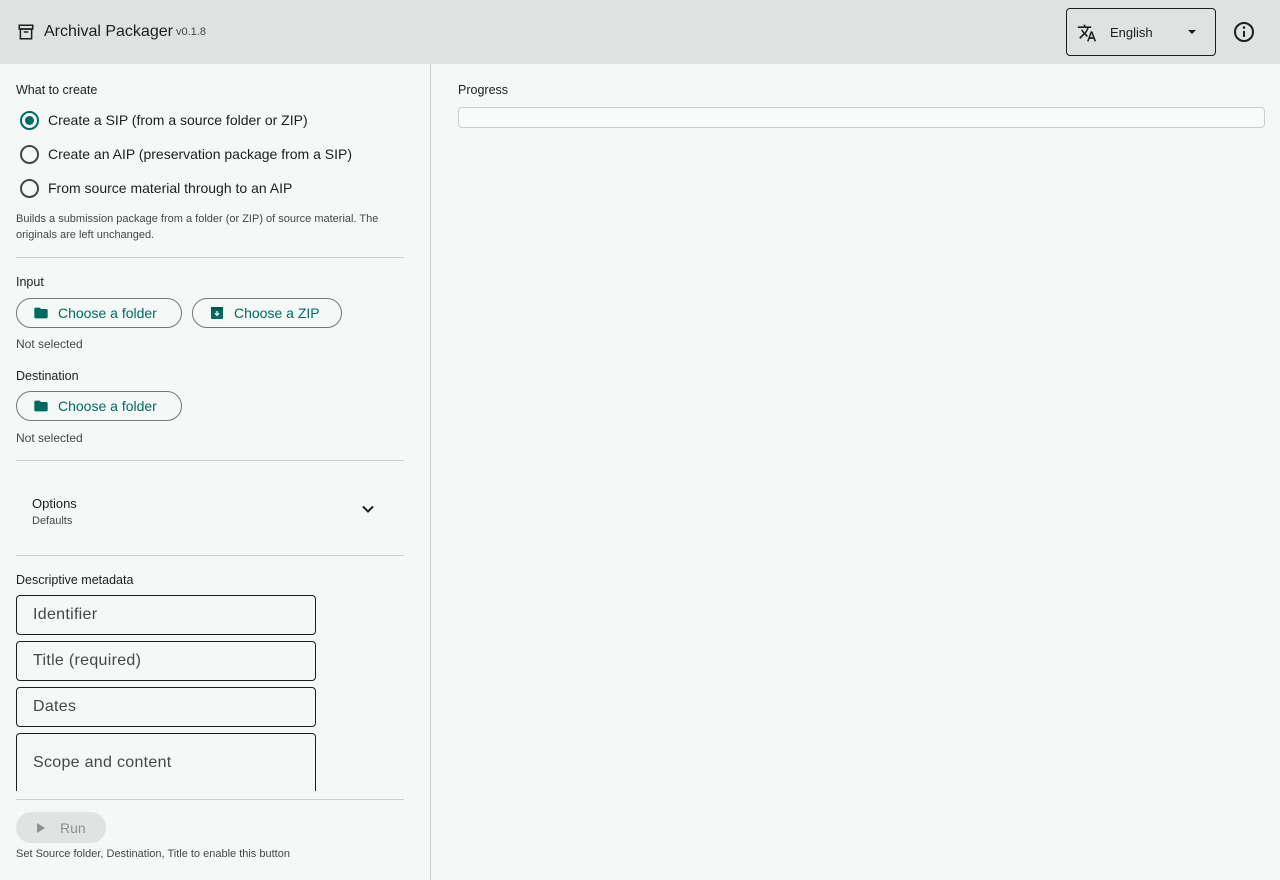  Describe the element at coordinates (1131, 32) in the screenshot. I see `language-value: English` at that location.